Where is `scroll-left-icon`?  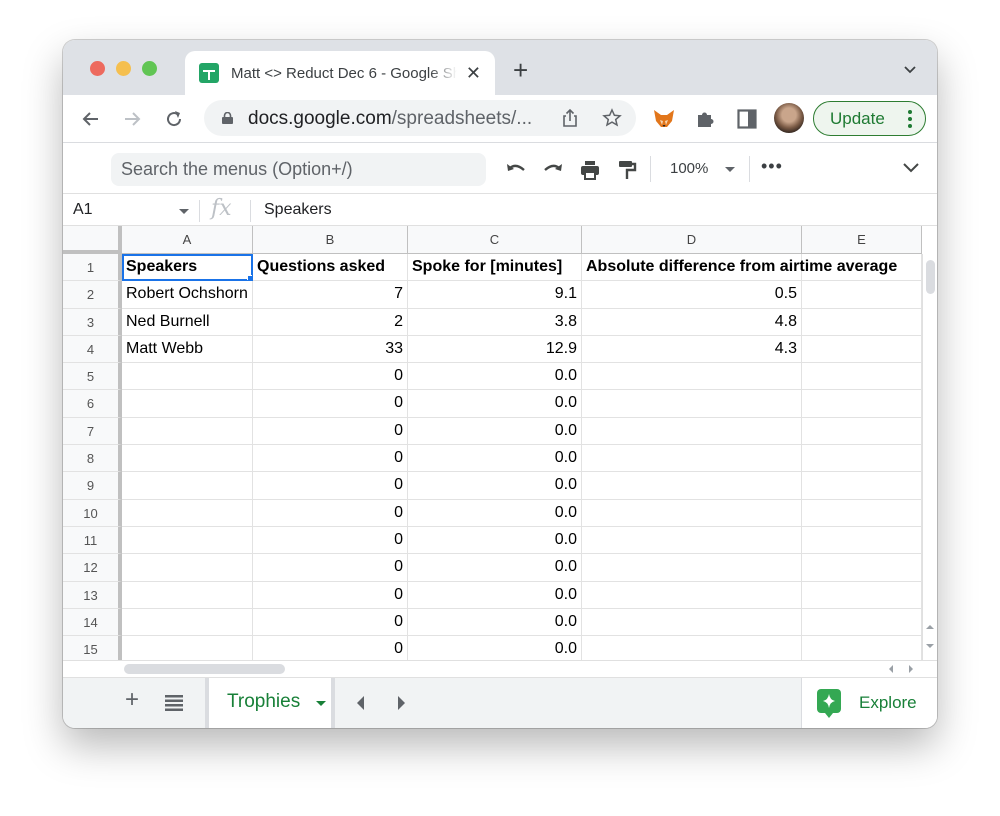 scroll-left-icon is located at coordinates (891, 669).